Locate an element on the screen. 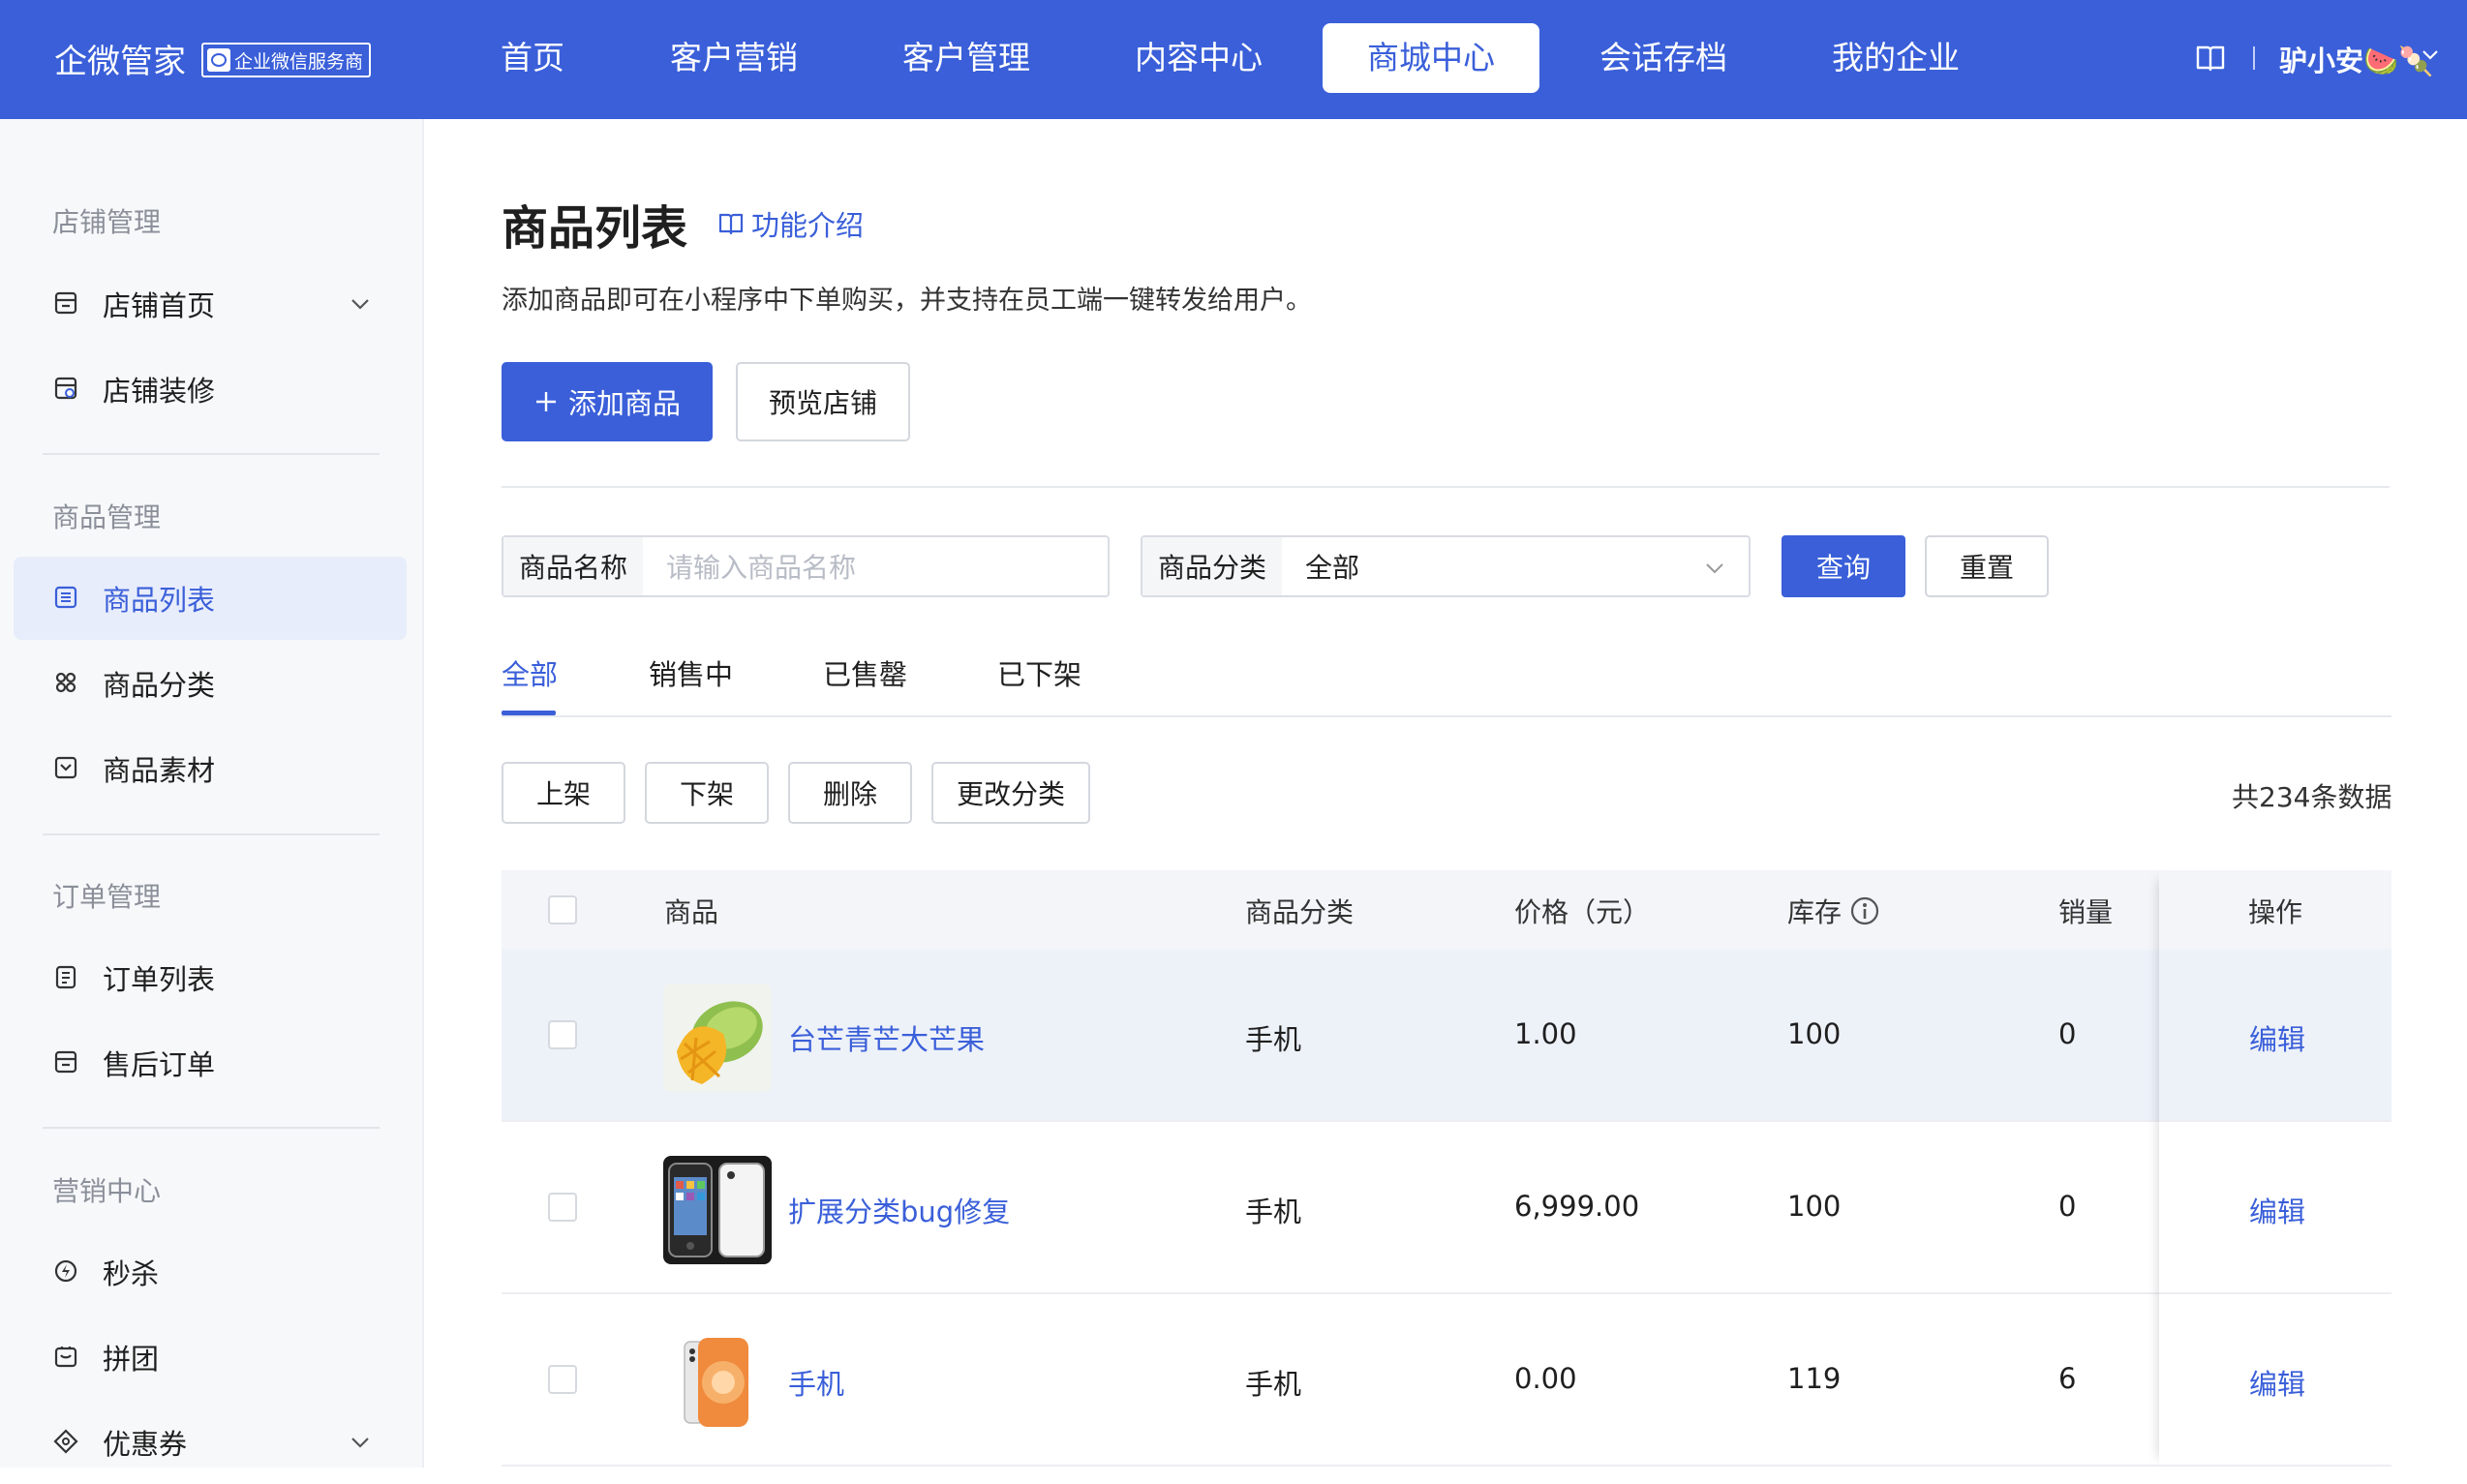 The width and height of the screenshot is (2467, 1484). tab-sold-out: 已售罄 is located at coordinates (865, 672).